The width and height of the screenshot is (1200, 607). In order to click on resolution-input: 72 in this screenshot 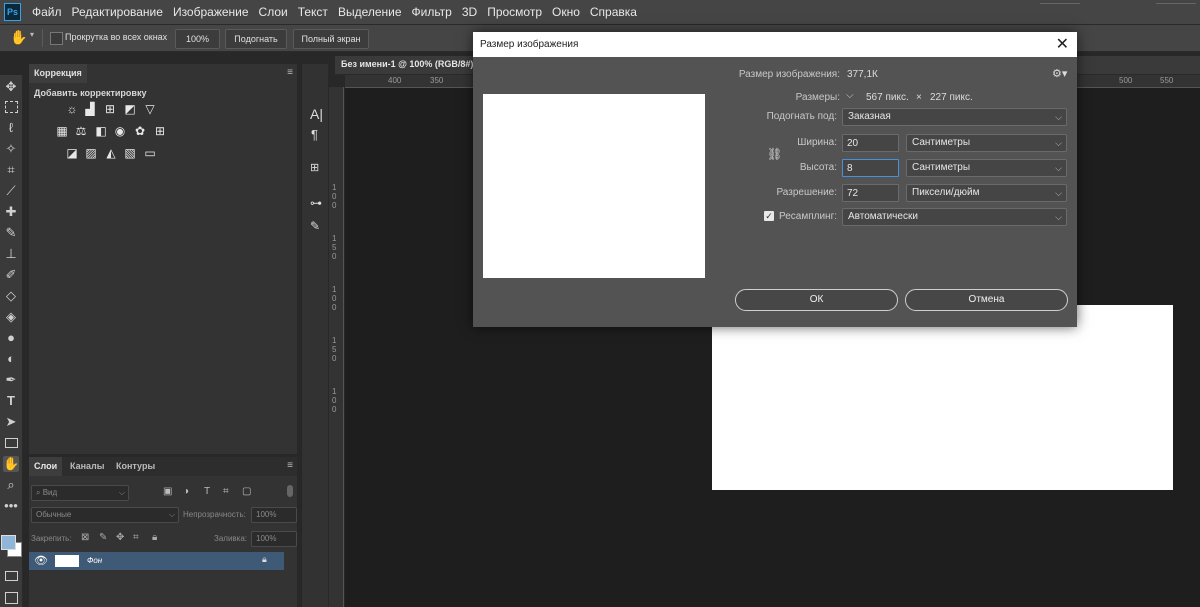, I will do `click(870, 193)`.